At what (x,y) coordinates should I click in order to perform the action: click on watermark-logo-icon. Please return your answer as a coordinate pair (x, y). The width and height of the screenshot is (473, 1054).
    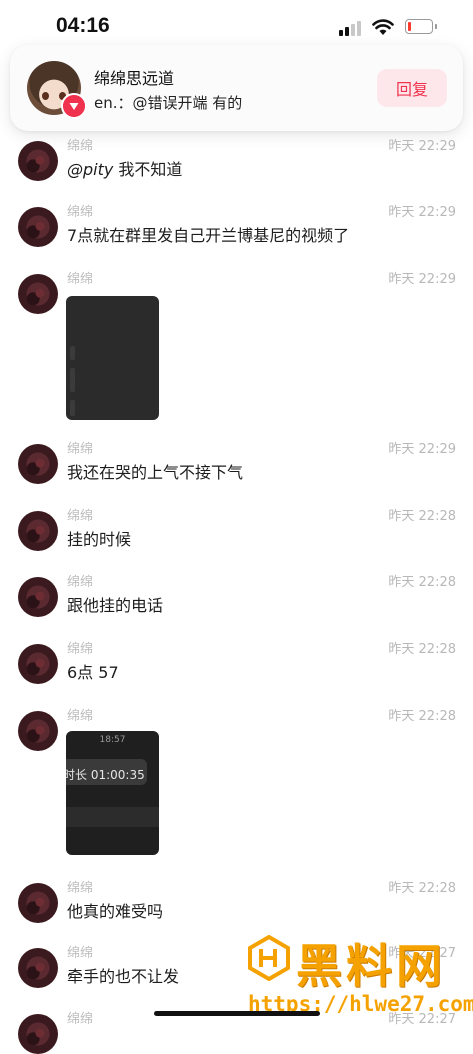
    Looking at the image, I should click on (269, 958).